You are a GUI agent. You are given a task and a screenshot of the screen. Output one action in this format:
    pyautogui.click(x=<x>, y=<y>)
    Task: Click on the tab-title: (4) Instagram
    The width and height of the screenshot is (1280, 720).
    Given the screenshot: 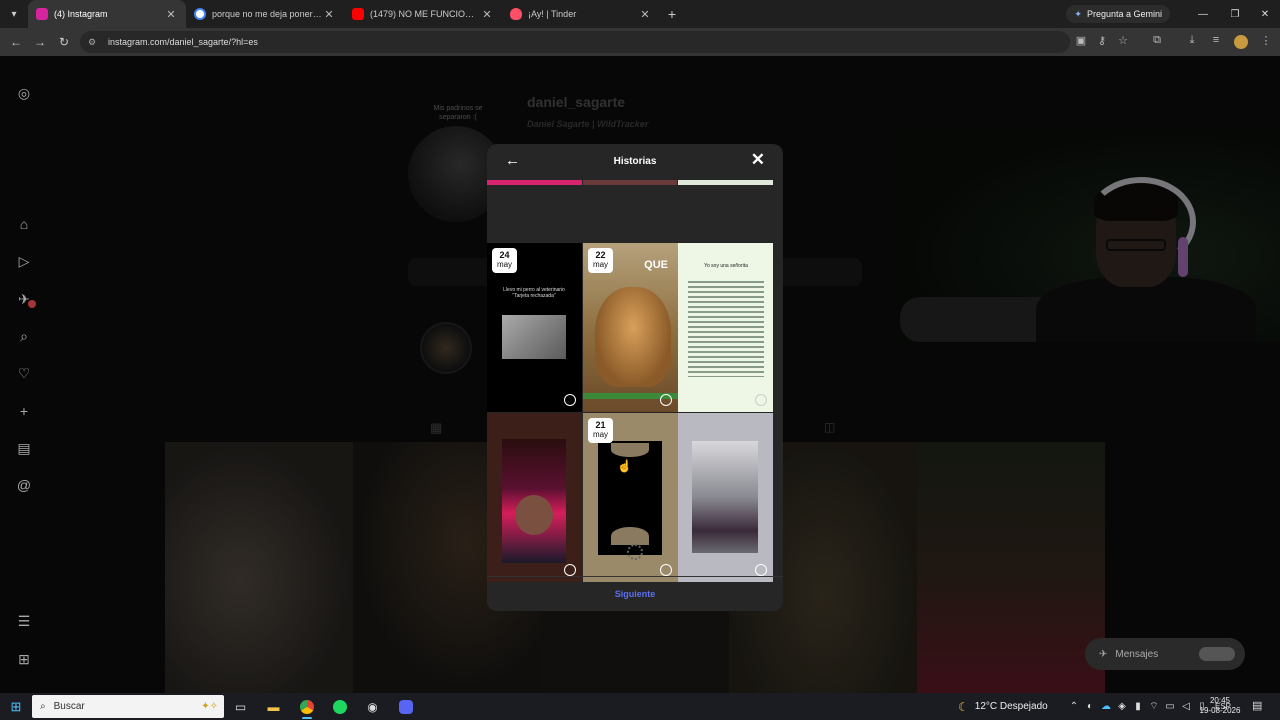 What is the action you would take?
    pyautogui.click(x=81, y=14)
    